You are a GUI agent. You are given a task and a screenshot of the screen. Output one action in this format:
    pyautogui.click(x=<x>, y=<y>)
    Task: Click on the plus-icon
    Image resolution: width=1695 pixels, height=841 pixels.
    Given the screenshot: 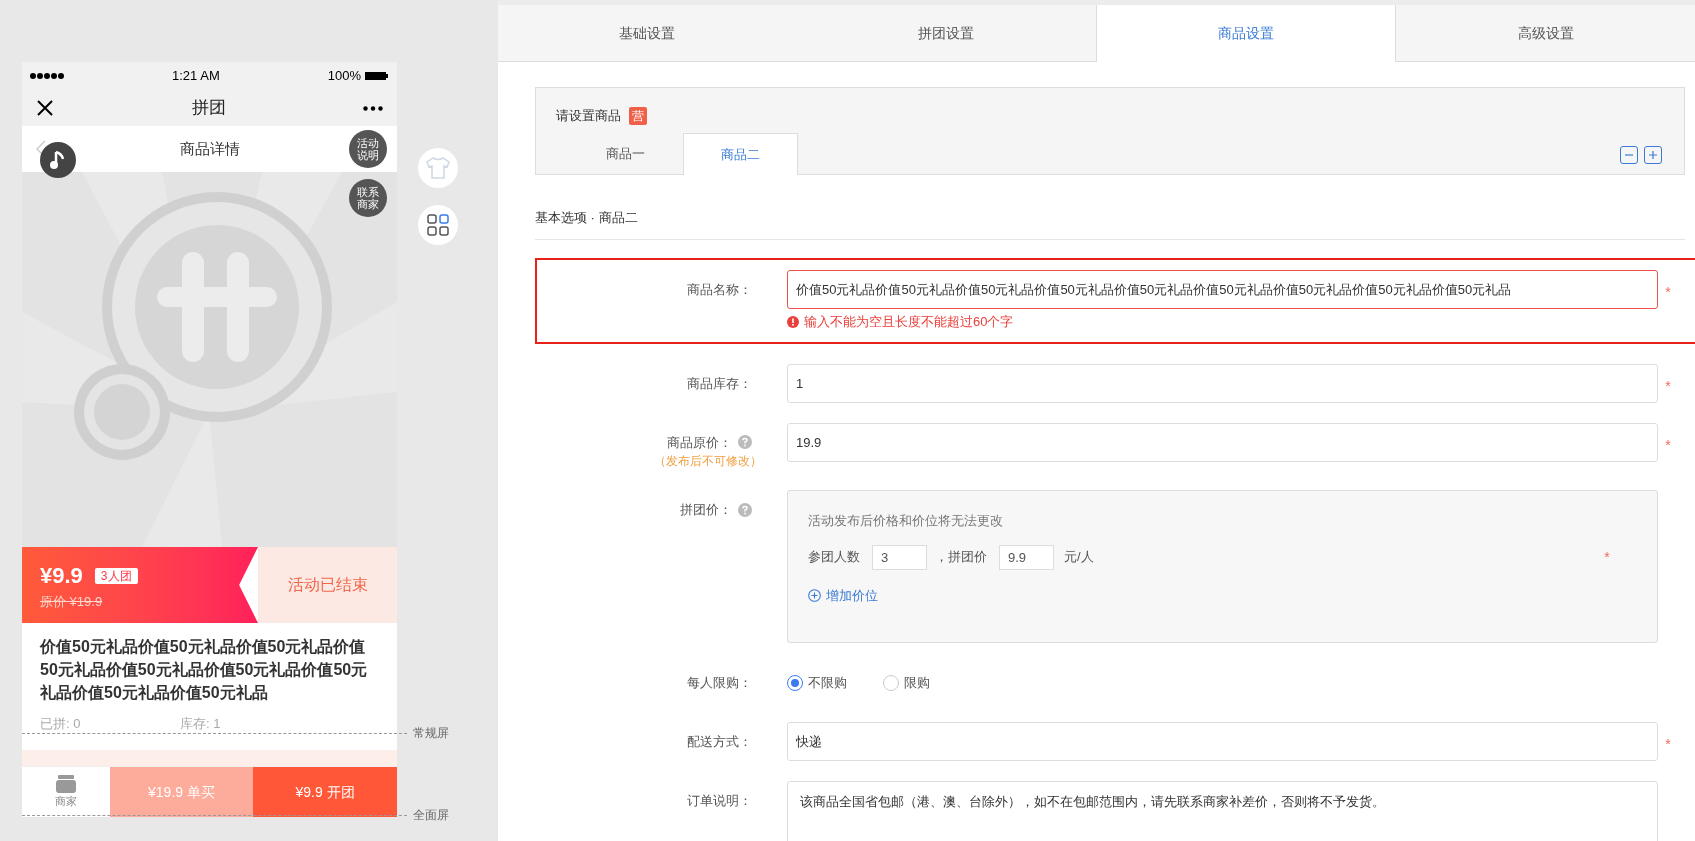 What is the action you would take?
    pyautogui.click(x=1653, y=155)
    